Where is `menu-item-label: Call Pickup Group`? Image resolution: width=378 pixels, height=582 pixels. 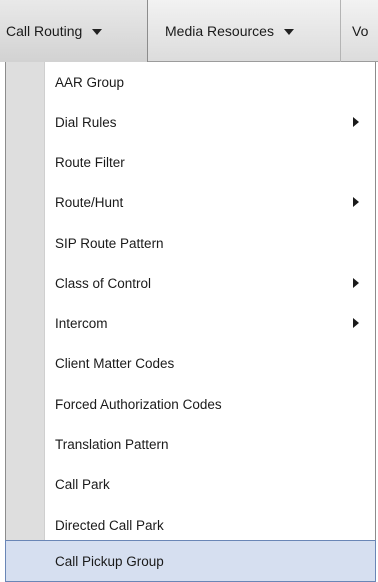
menu-item-label: Call Pickup Group is located at coordinates (109, 561).